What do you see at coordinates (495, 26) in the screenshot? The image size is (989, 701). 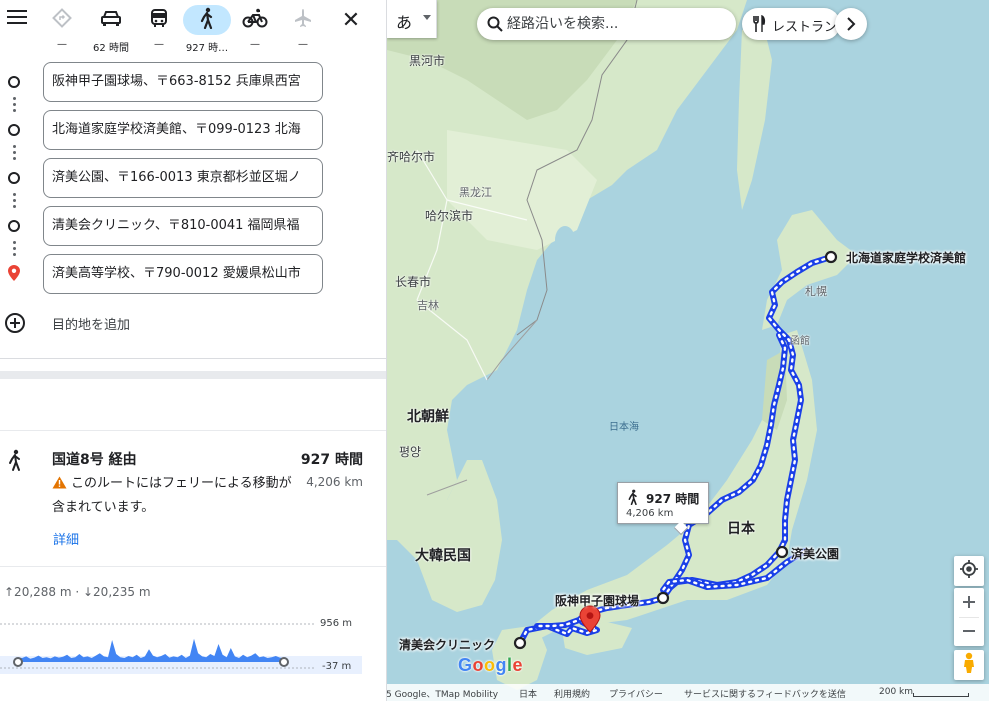 I see `search-icon` at bounding box center [495, 26].